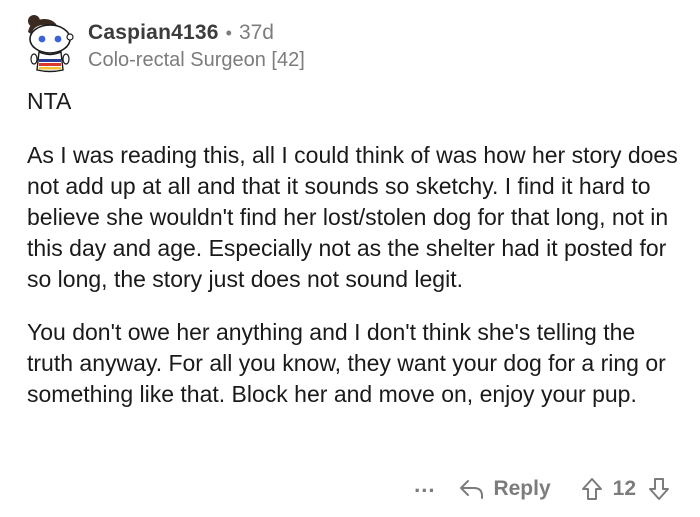  I want to click on reddit-snoo-avatar-icon, so click(51, 44).